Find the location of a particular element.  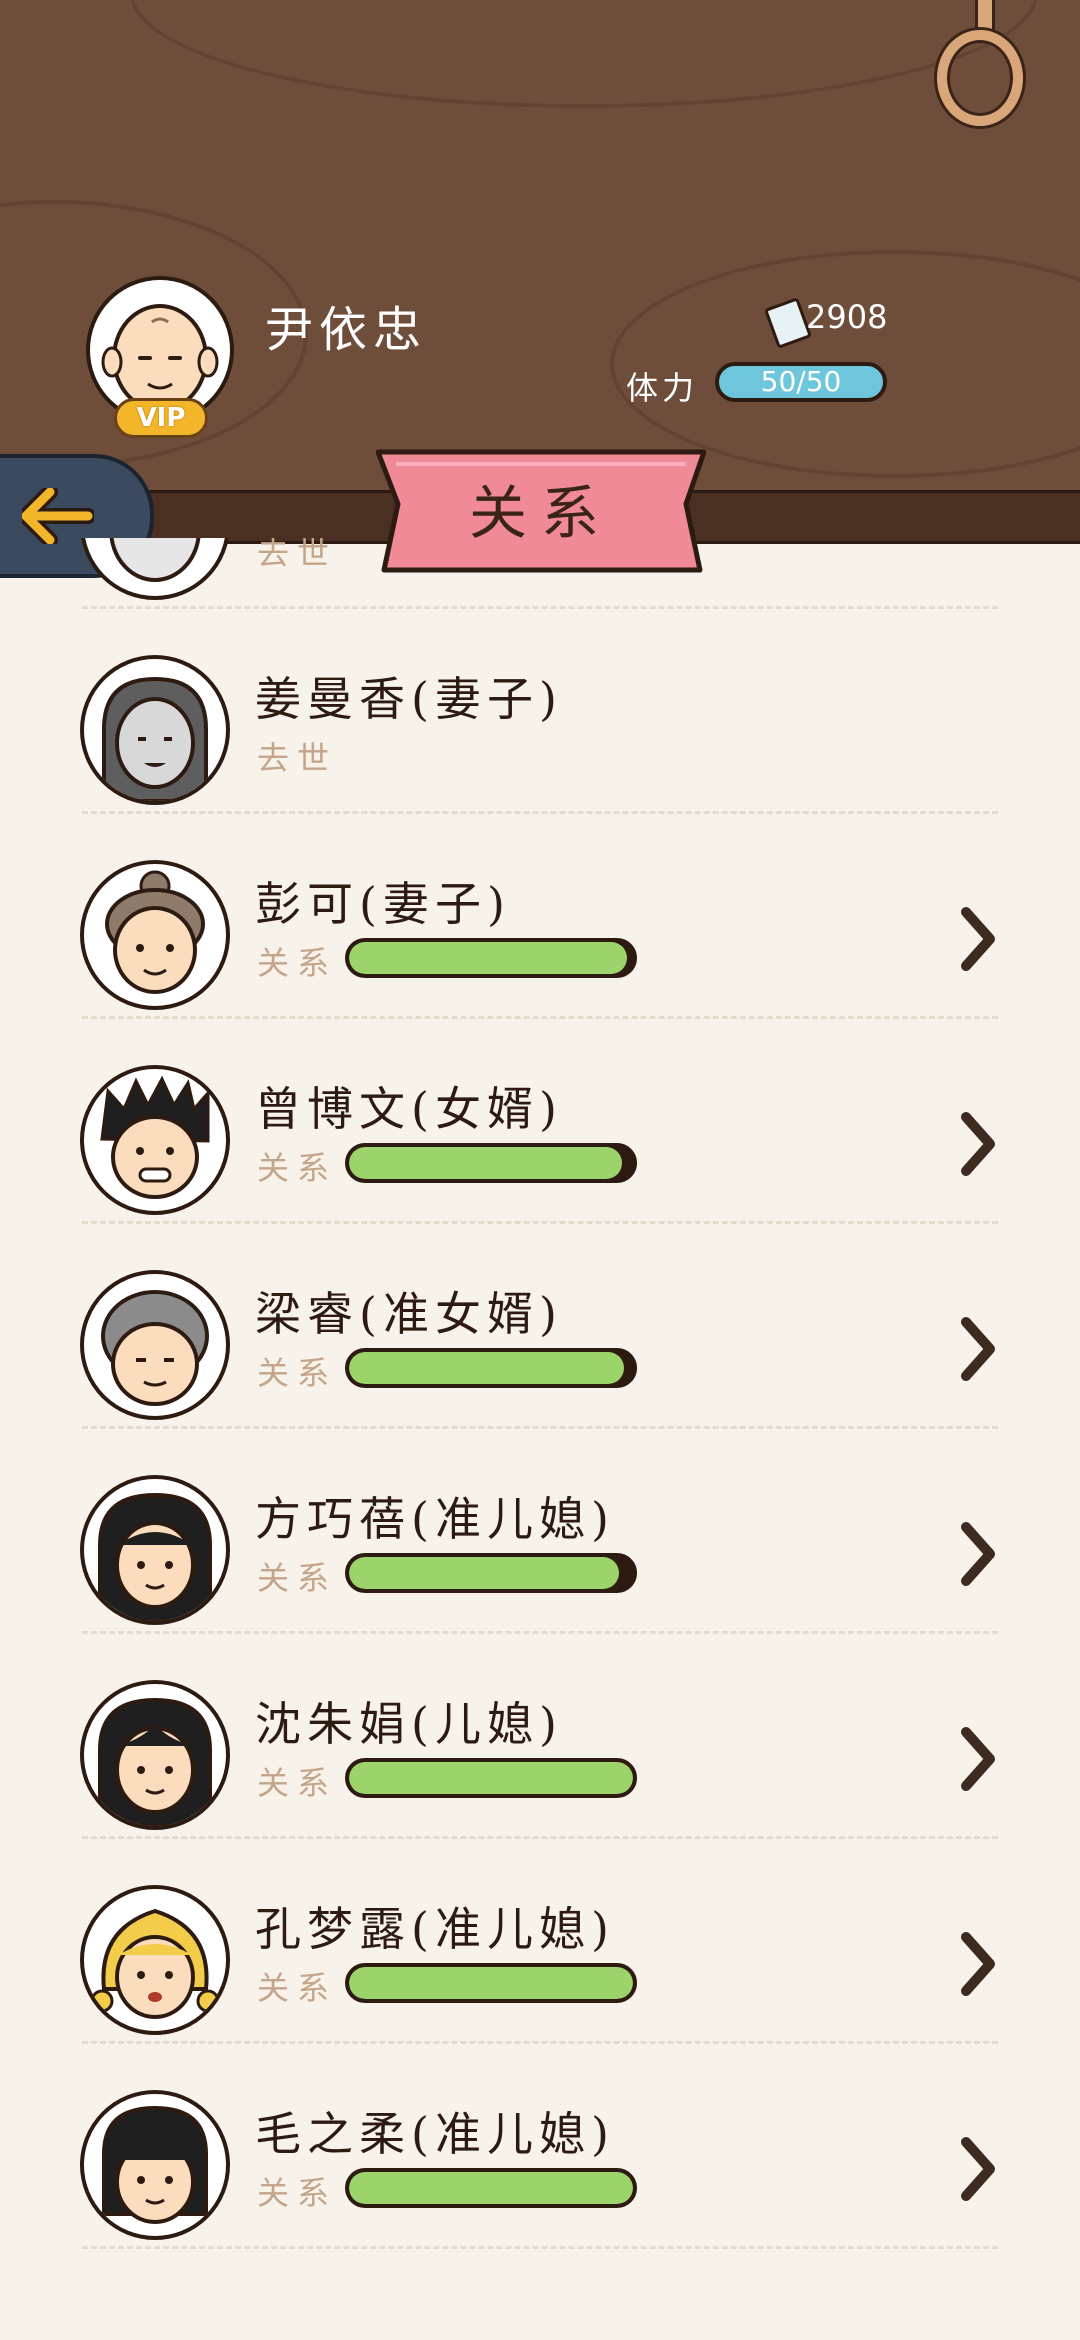

list-item: 沈朱娟(儿媳) 关系 is located at coordinates (540, 1736).